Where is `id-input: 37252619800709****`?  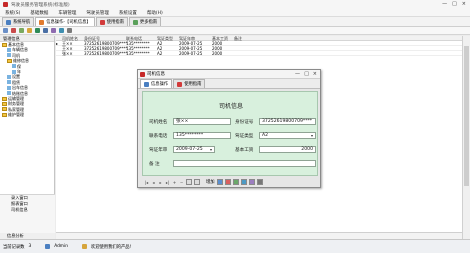 id-input: 37252619800709**** is located at coordinates (287, 121).